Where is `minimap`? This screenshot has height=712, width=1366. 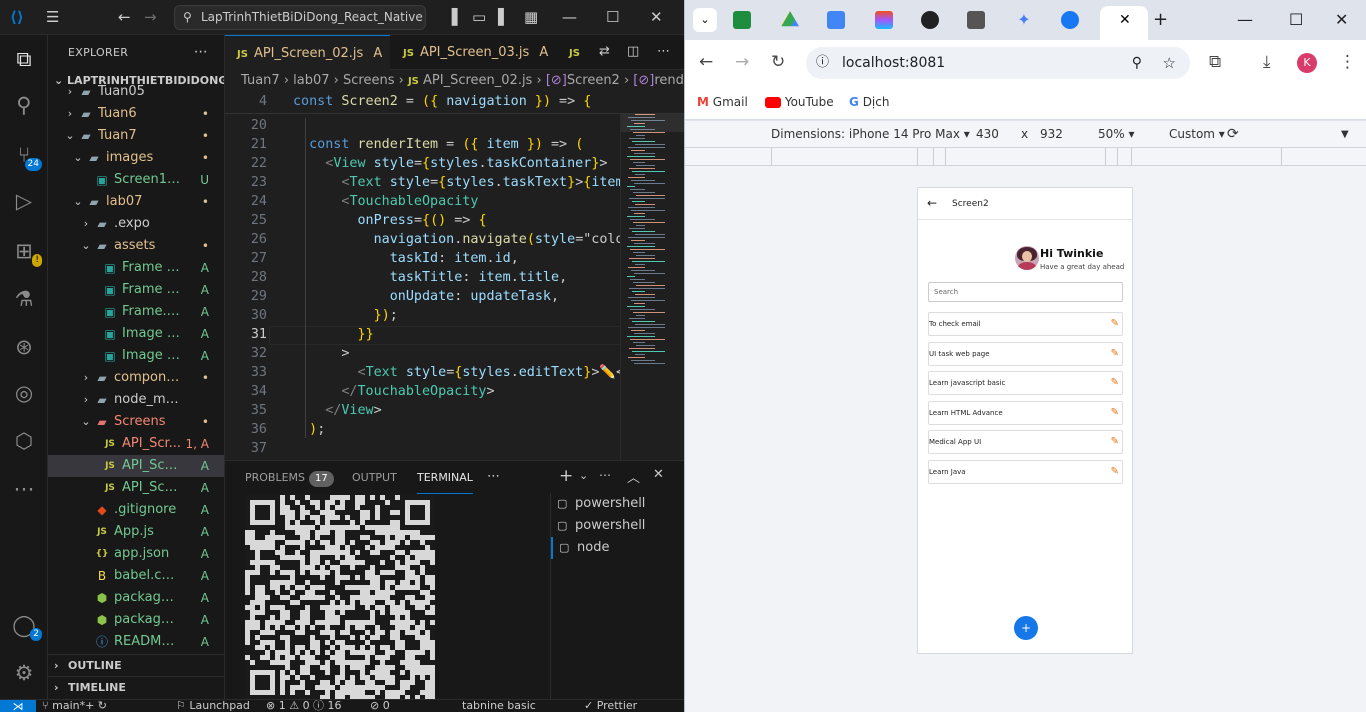
minimap is located at coordinates (652, 276).